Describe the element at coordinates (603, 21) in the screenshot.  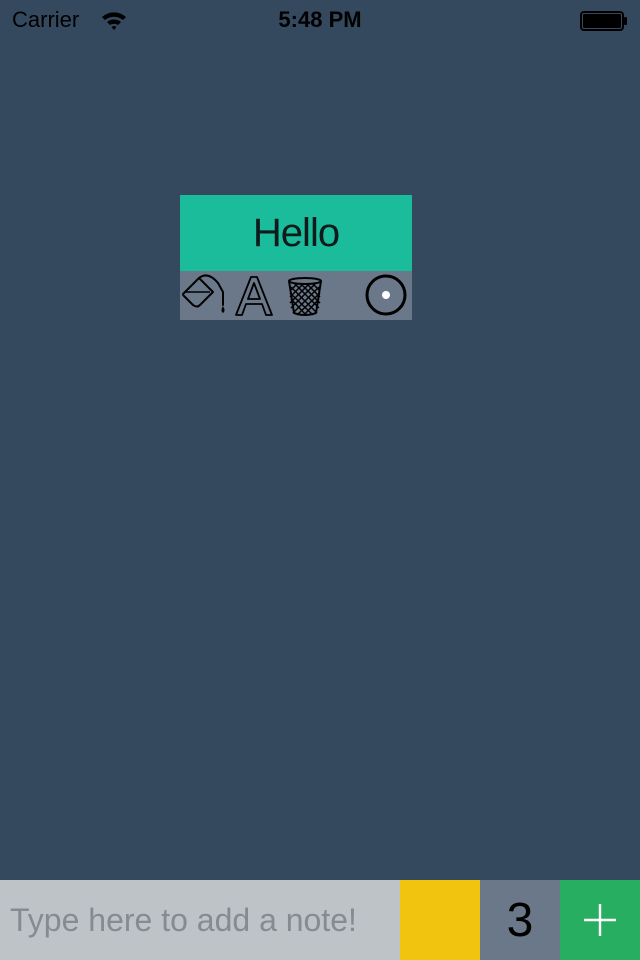
I see `battery-icon` at that location.